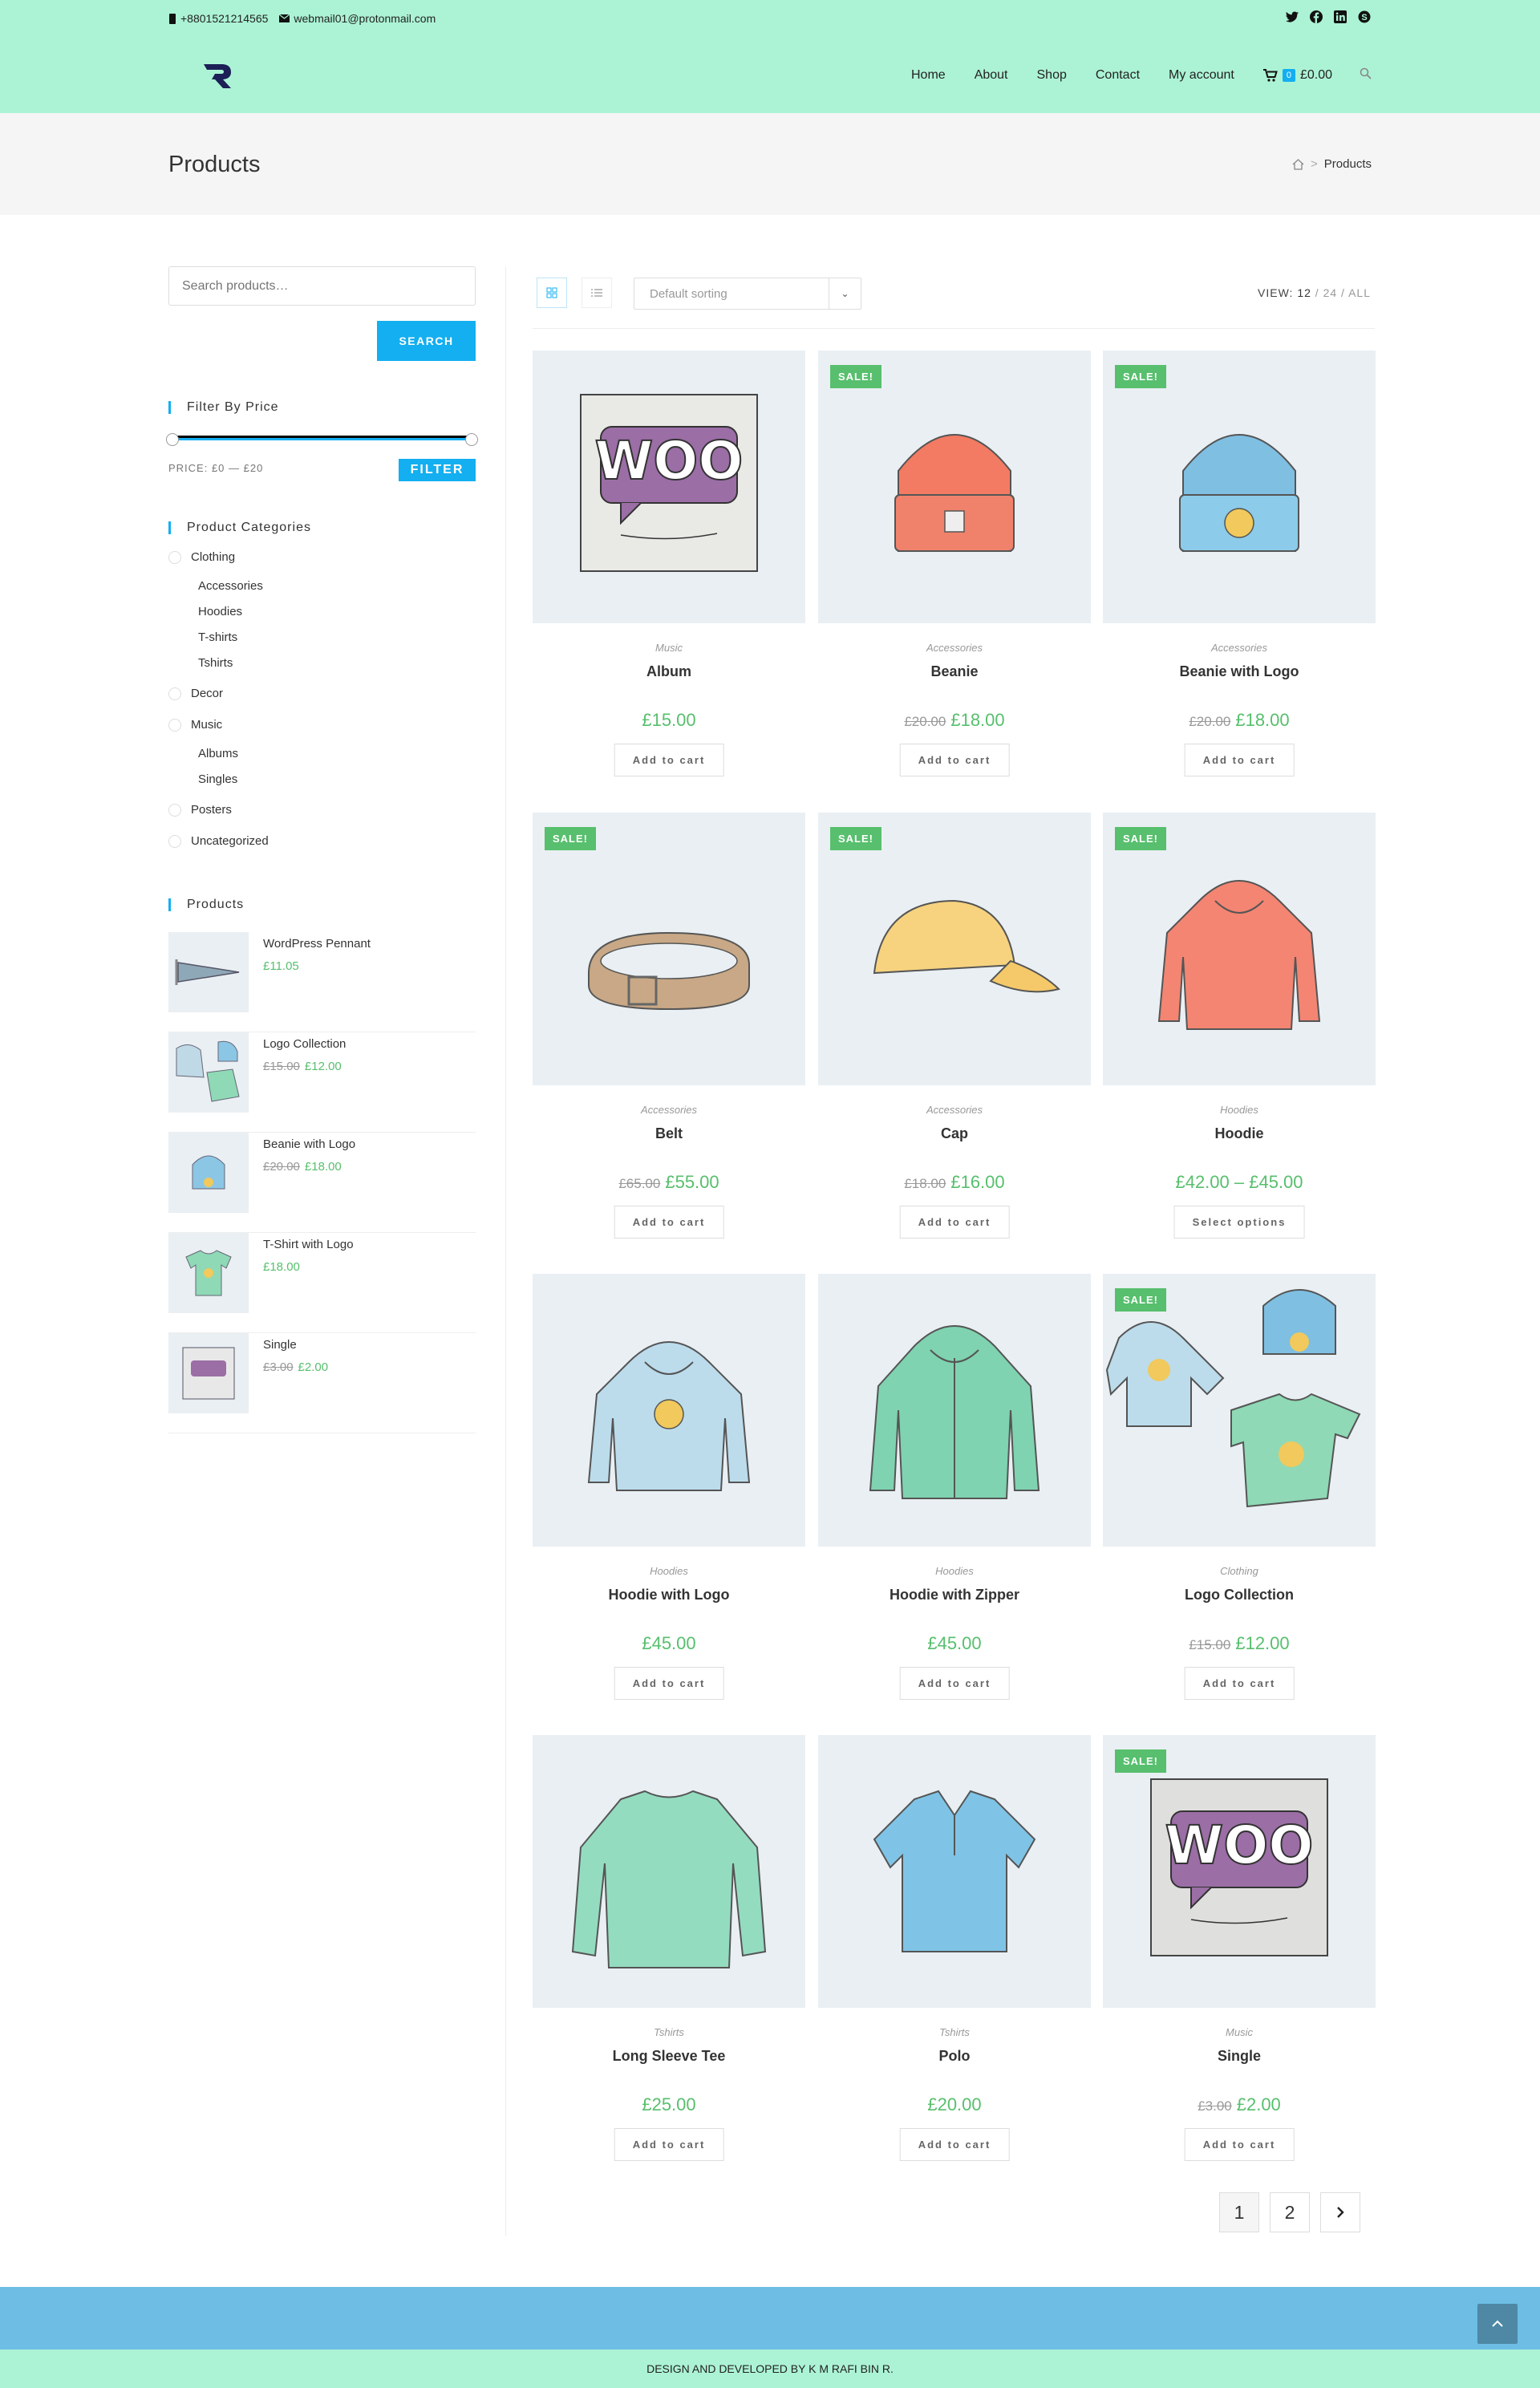 The height and width of the screenshot is (2388, 1540). What do you see at coordinates (201, 557) in the screenshot?
I see `category-clothing: Clothing` at bounding box center [201, 557].